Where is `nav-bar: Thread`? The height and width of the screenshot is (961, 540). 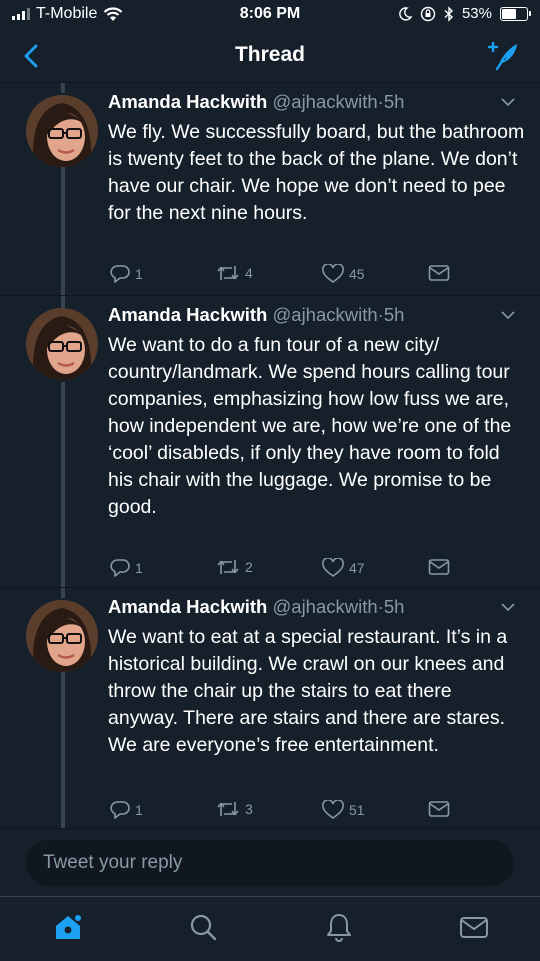 nav-bar: Thread is located at coordinates (270, 56).